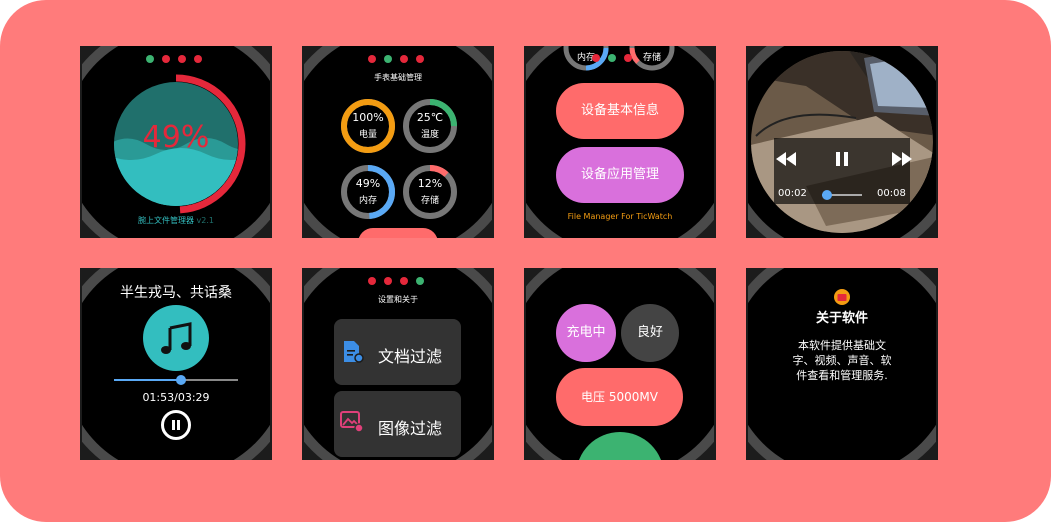  I want to click on device-info-button: 设备基本信息, so click(620, 111).